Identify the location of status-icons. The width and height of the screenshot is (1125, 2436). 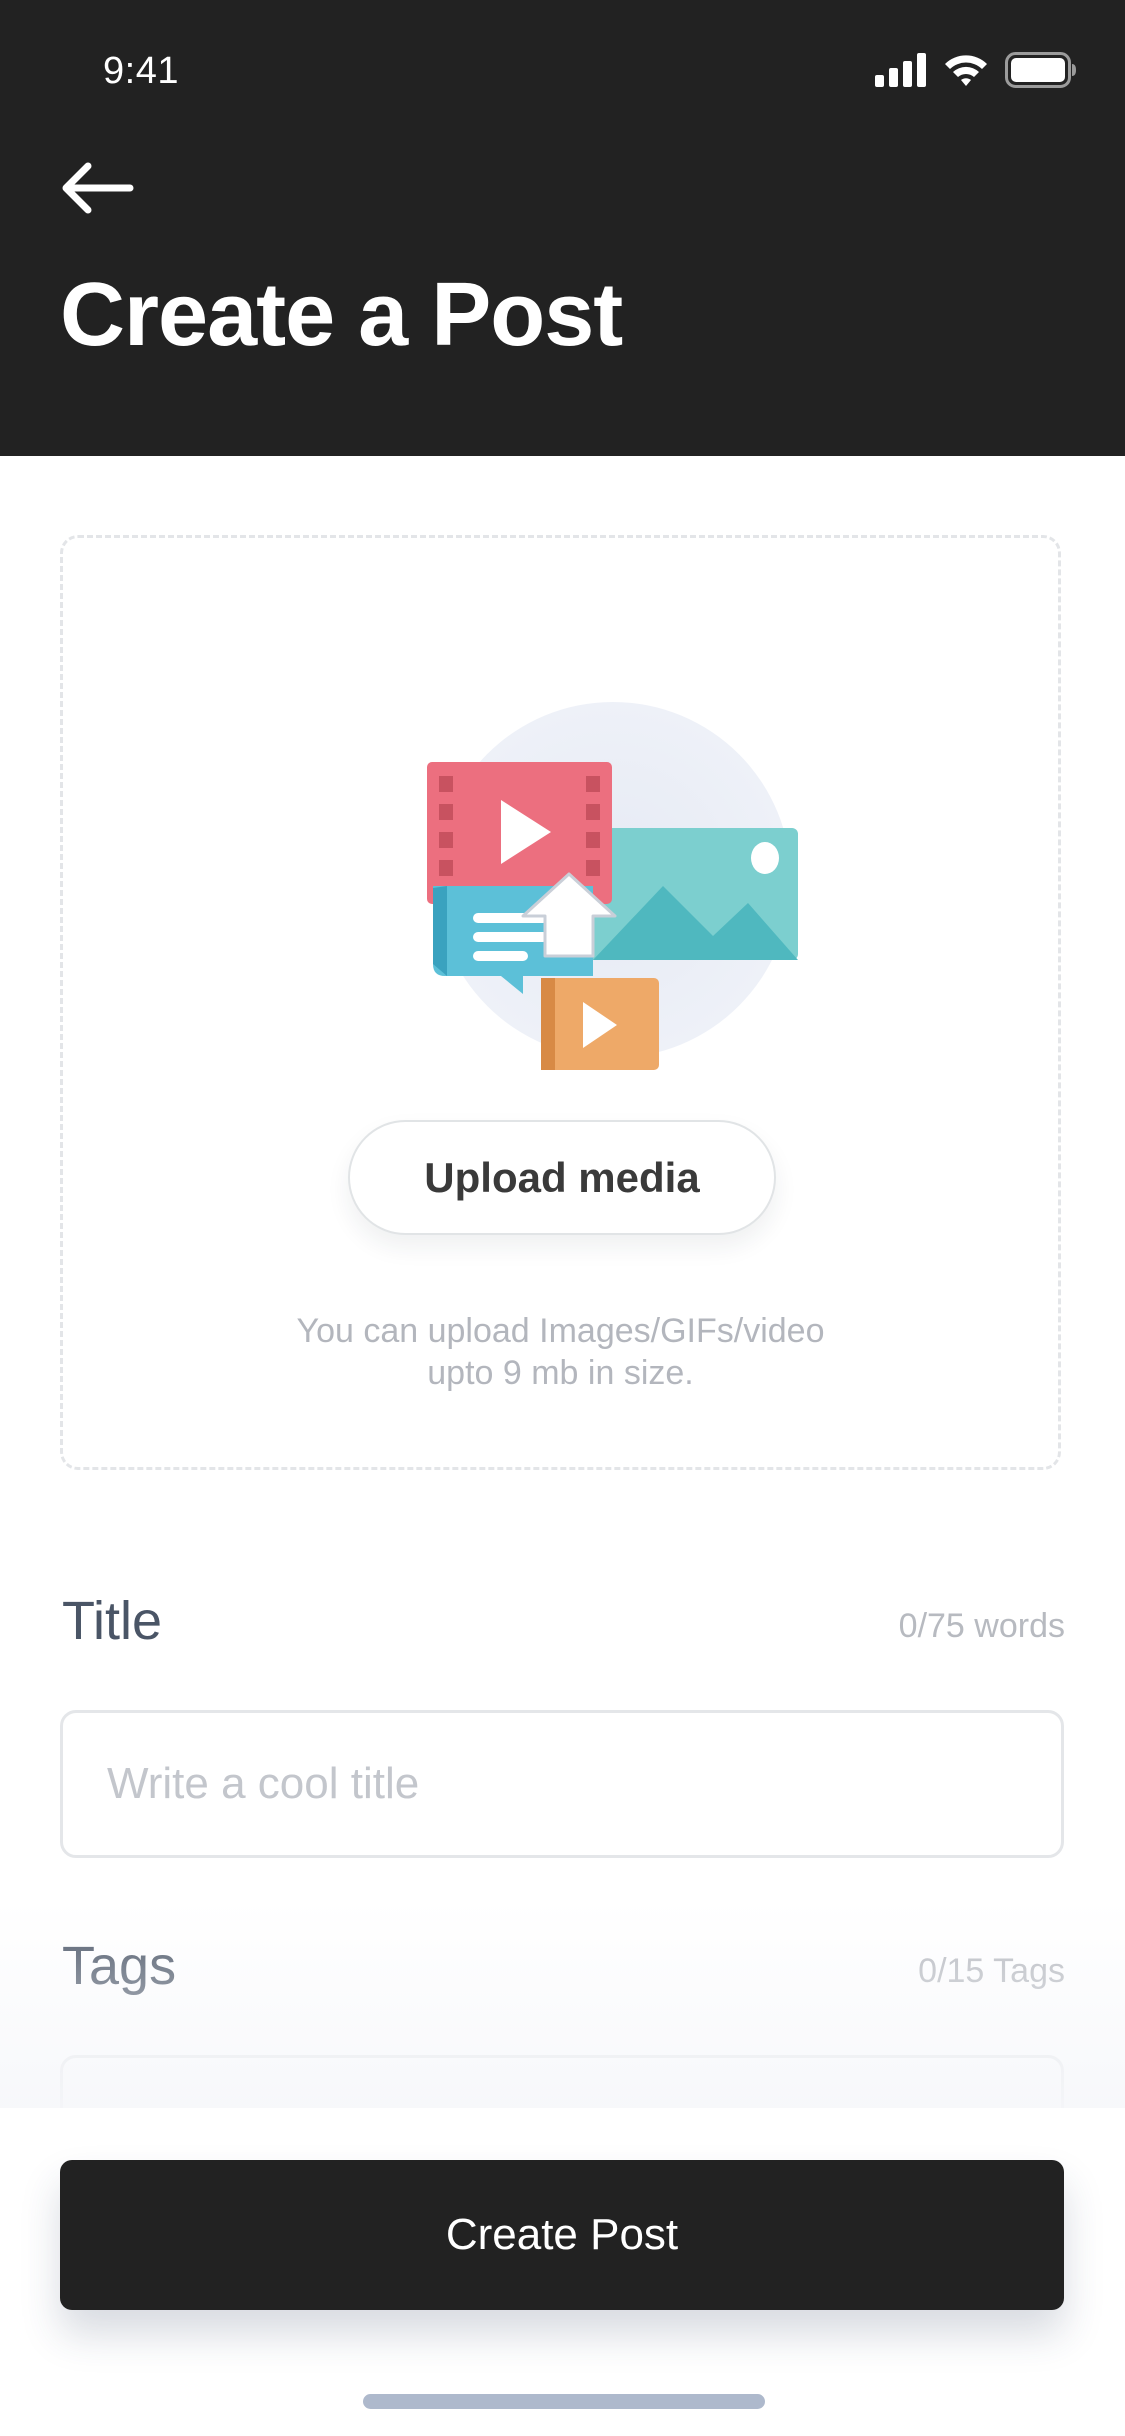
(976, 70).